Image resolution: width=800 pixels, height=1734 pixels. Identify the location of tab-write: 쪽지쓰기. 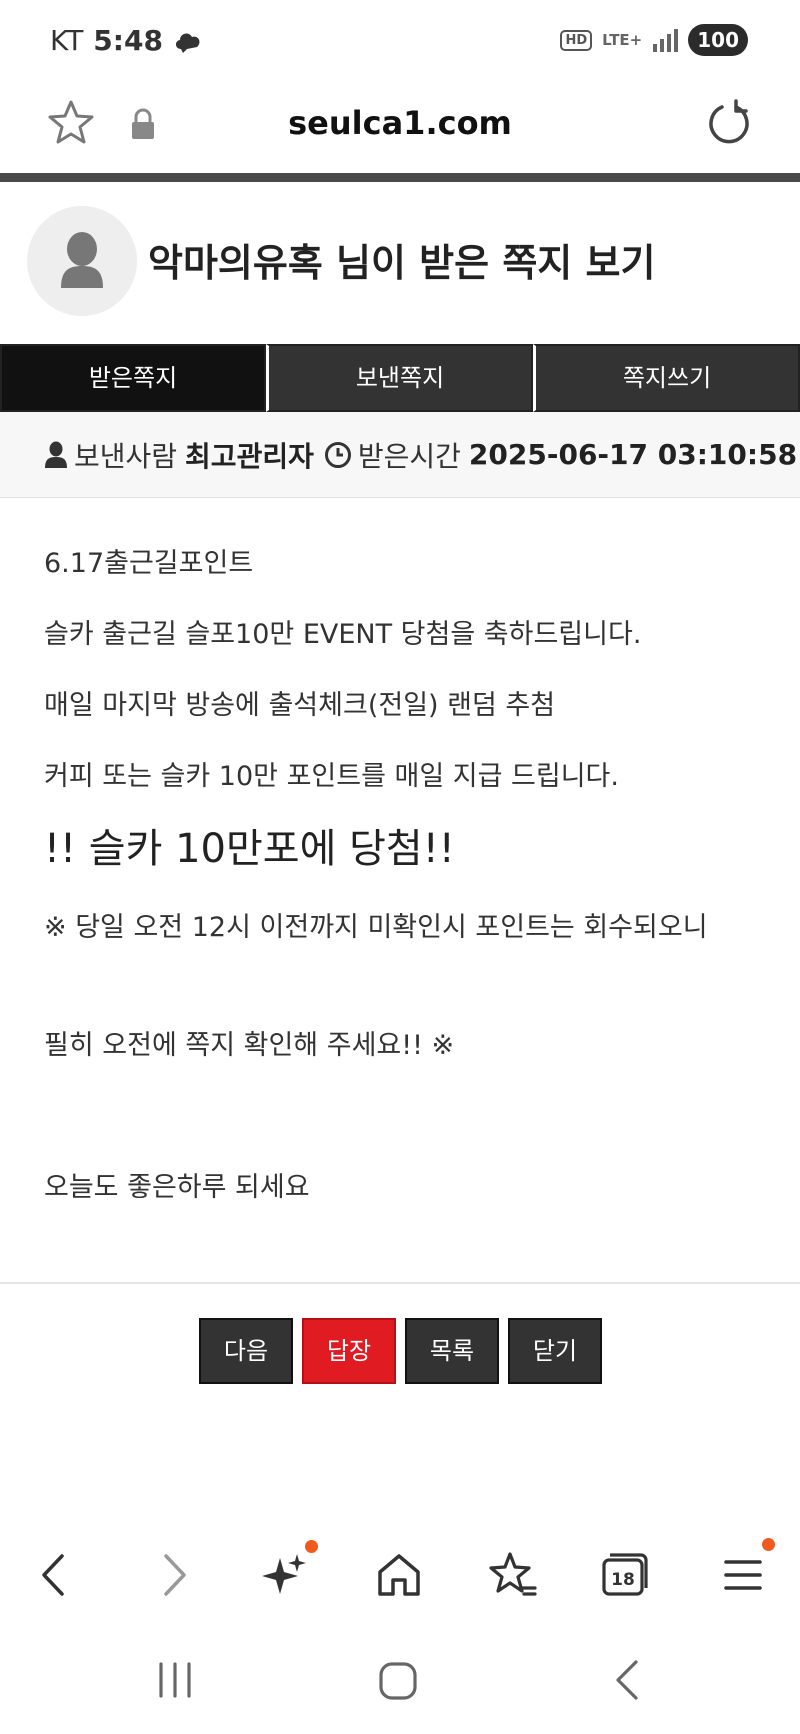
(666, 378).